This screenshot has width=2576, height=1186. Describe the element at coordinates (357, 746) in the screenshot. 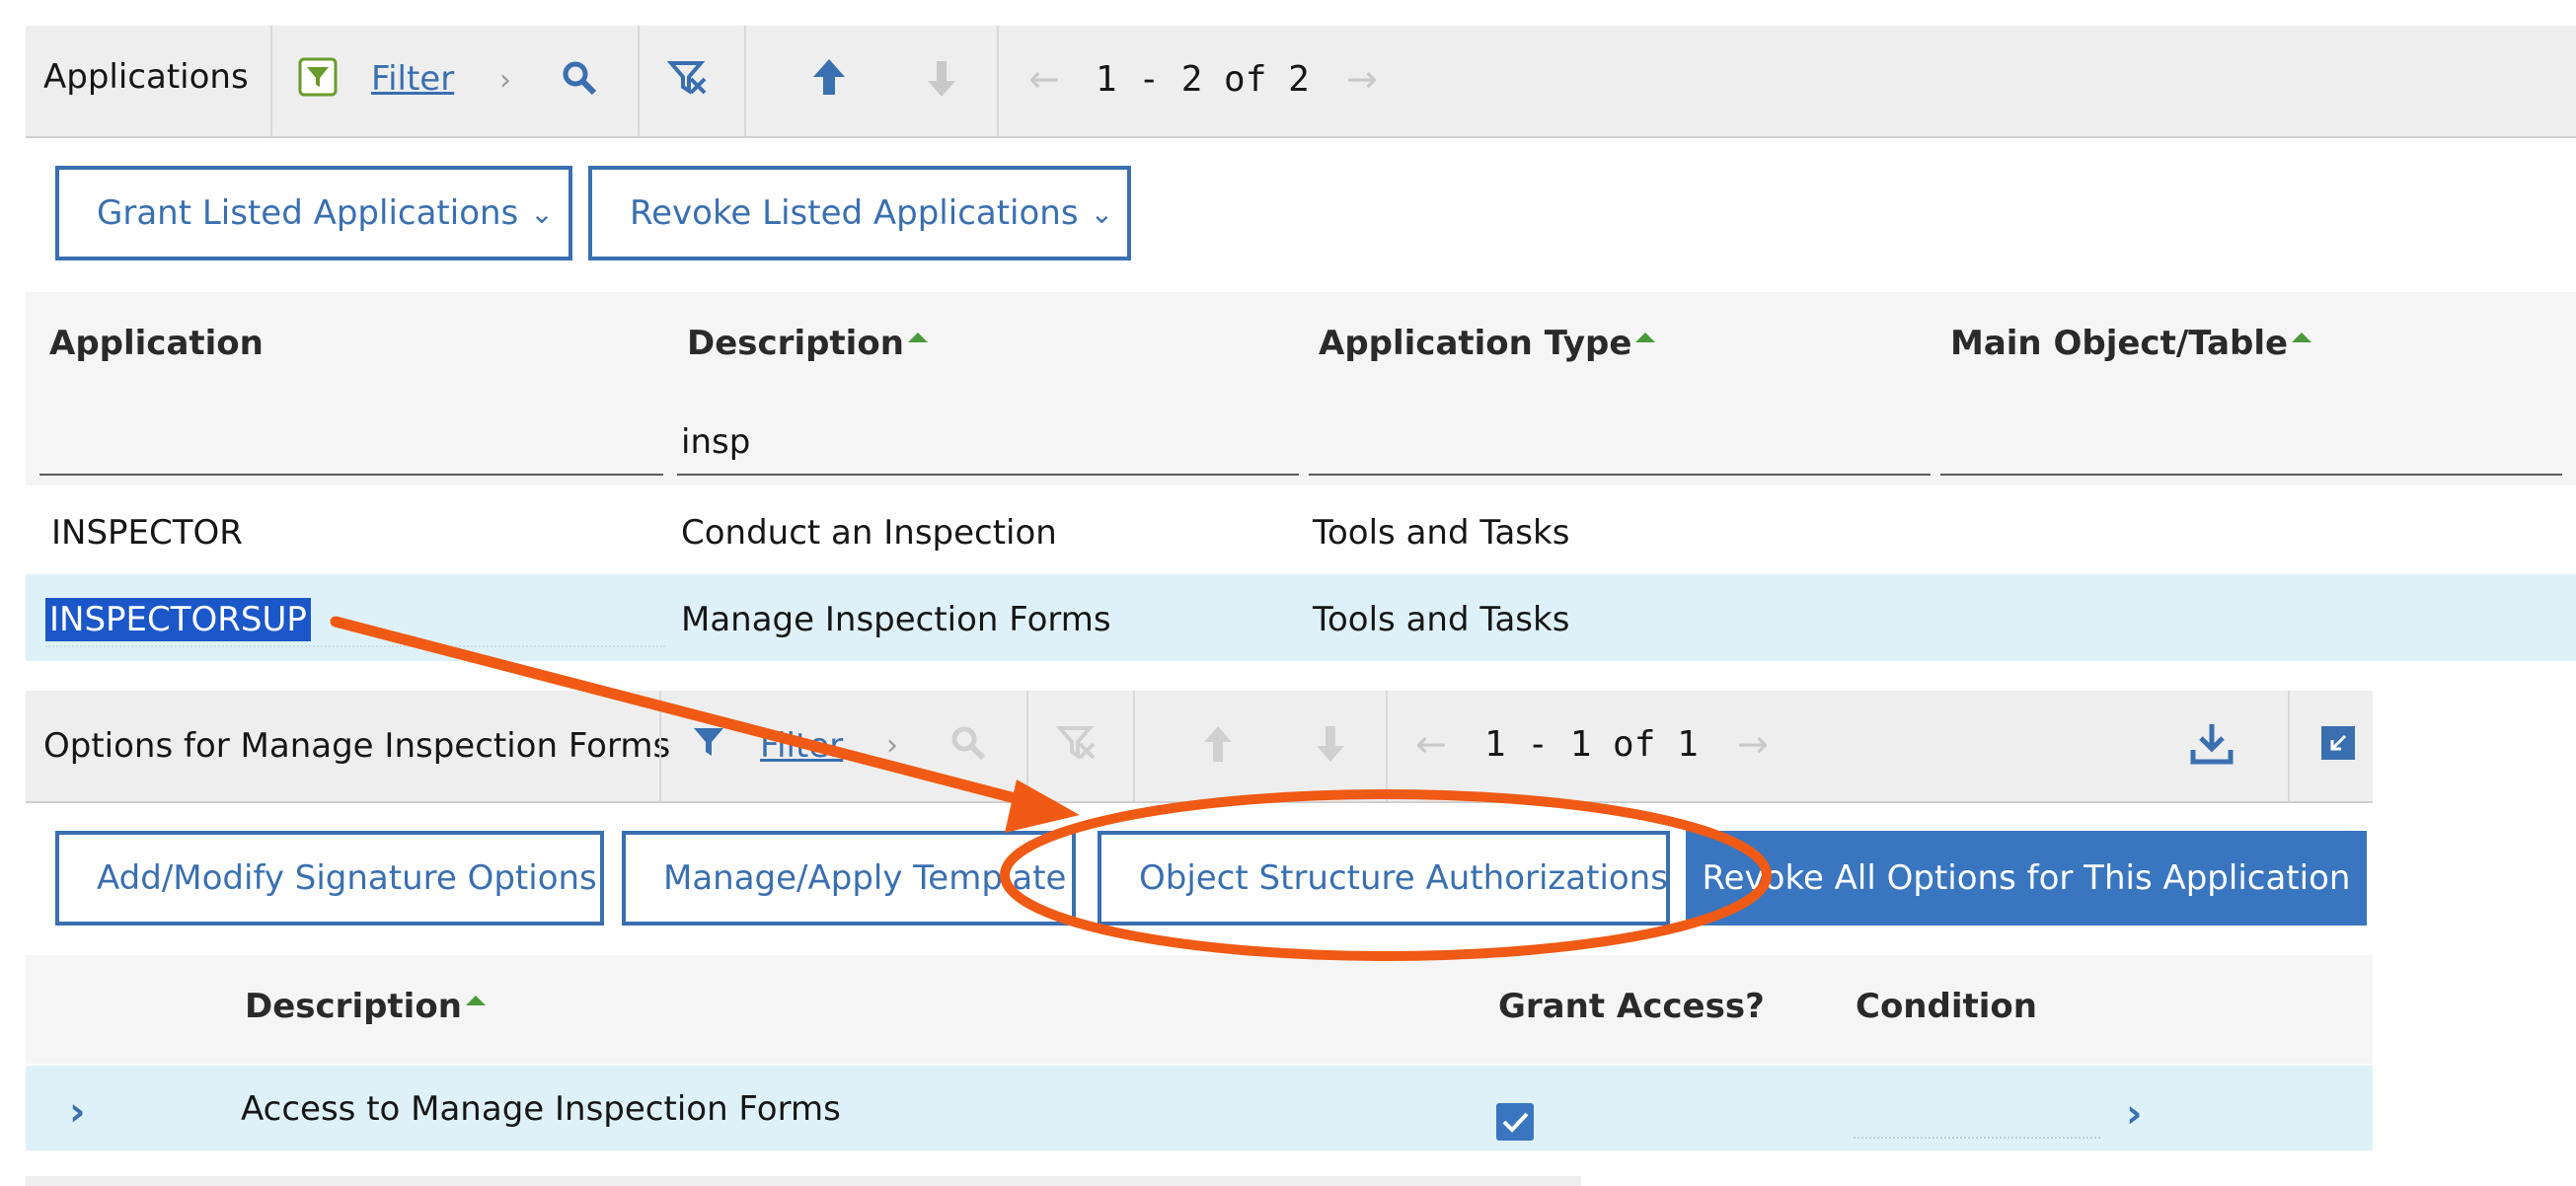

I see `options-title: Options for Manage Inspection Forms` at that location.